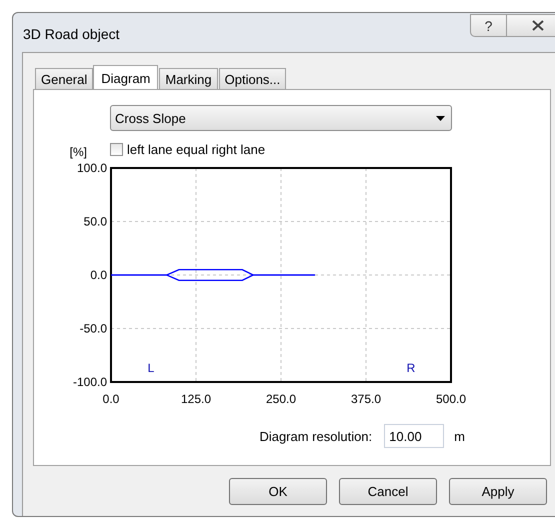 The image size is (555, 522). I want to click on resolution-label: Diagram resolution:, so click(315, 436).